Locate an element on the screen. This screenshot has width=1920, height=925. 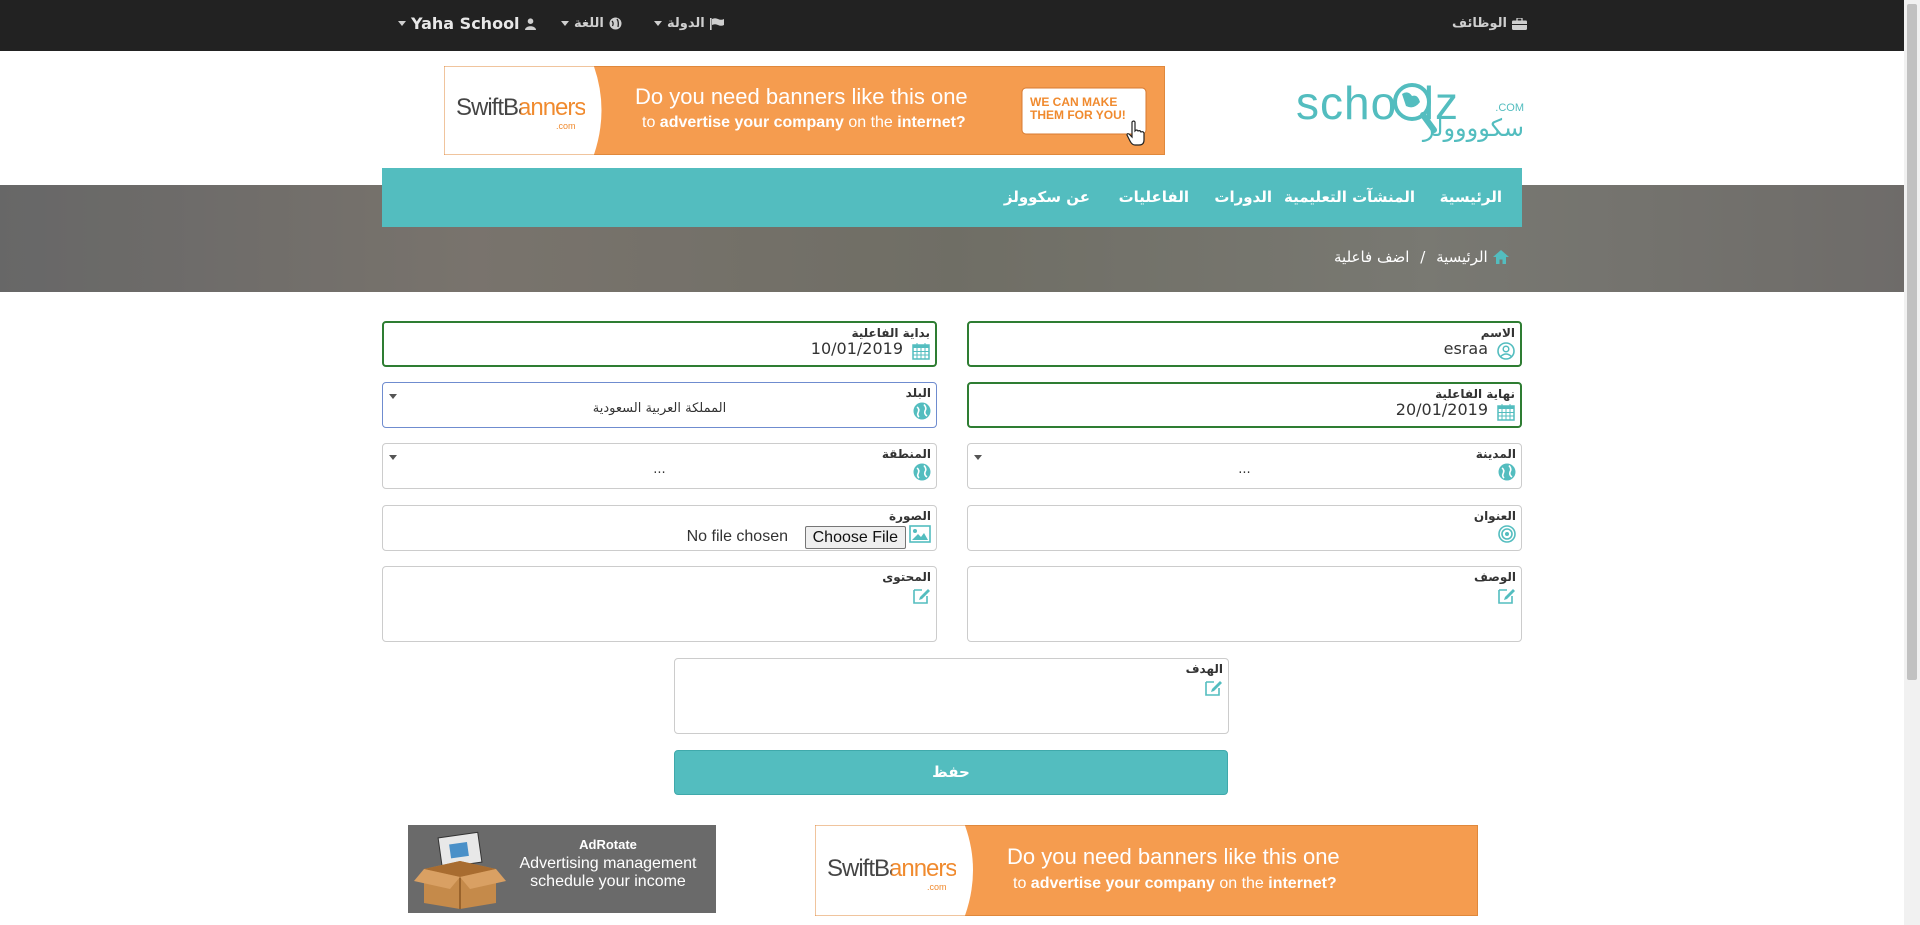
nav-about: عن سكوولز is located at coordinates (1047, 197).